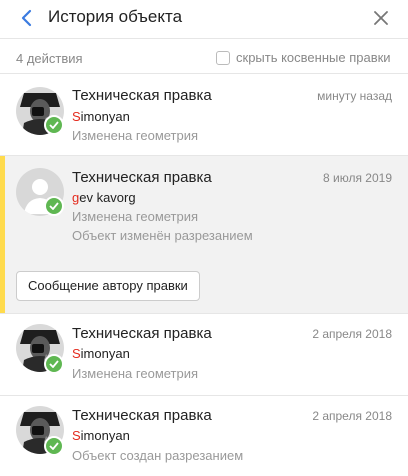  I want to click on panel-header: История объекта, so click(204, 19).